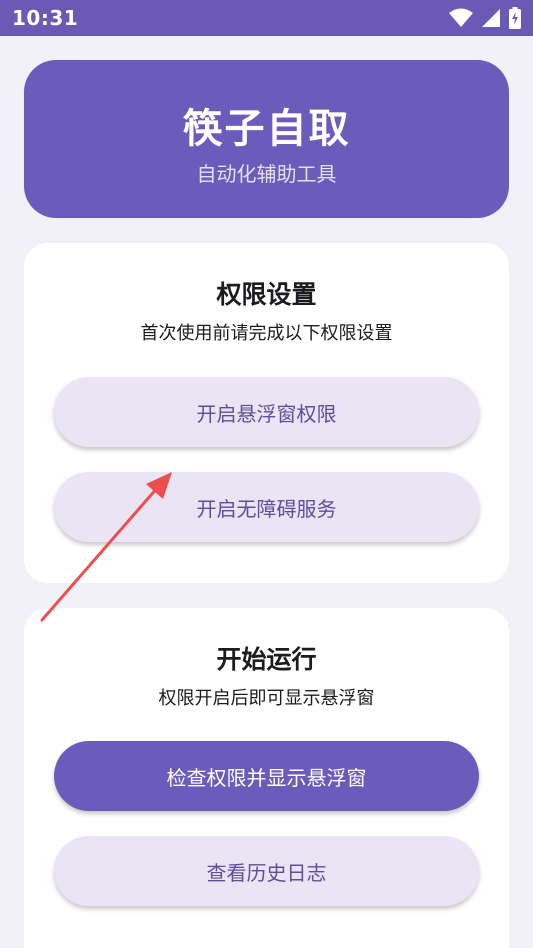  What do you see at coordinates (266, 18) in the screenshot?
I see `status-bar: 10:31` at bounding box center [266, 18].